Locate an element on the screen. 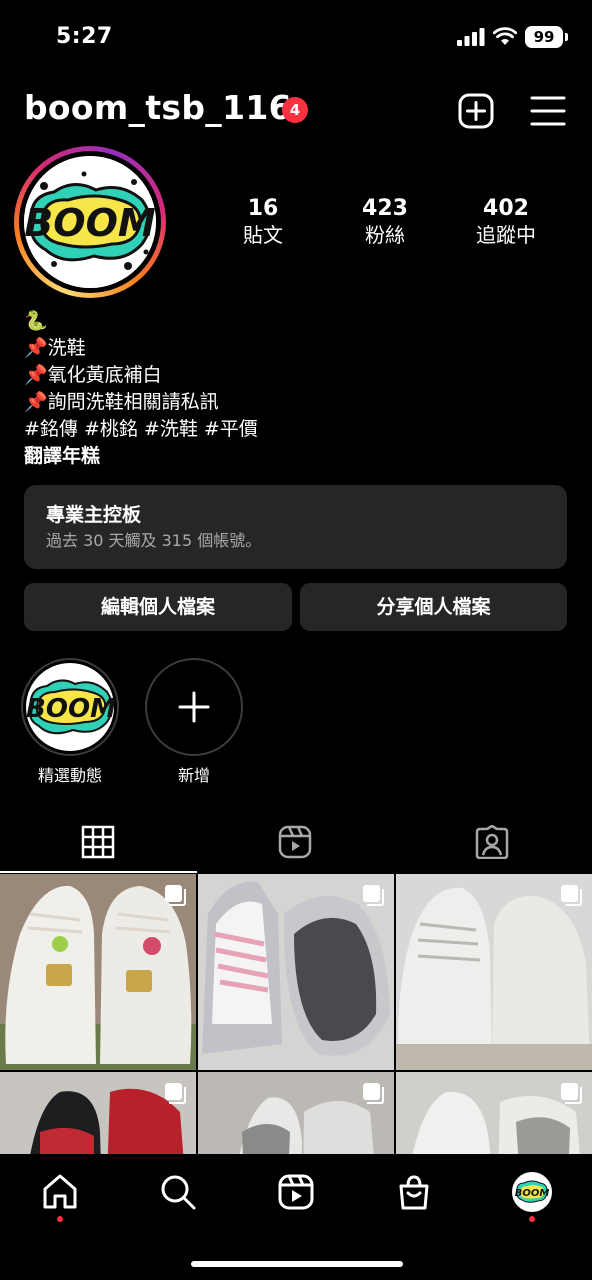 Image resolution: width=592 pixels, height=1280 pixels. highlight-featured: BOOM 精選動態 is located at coordinates (70, 722).